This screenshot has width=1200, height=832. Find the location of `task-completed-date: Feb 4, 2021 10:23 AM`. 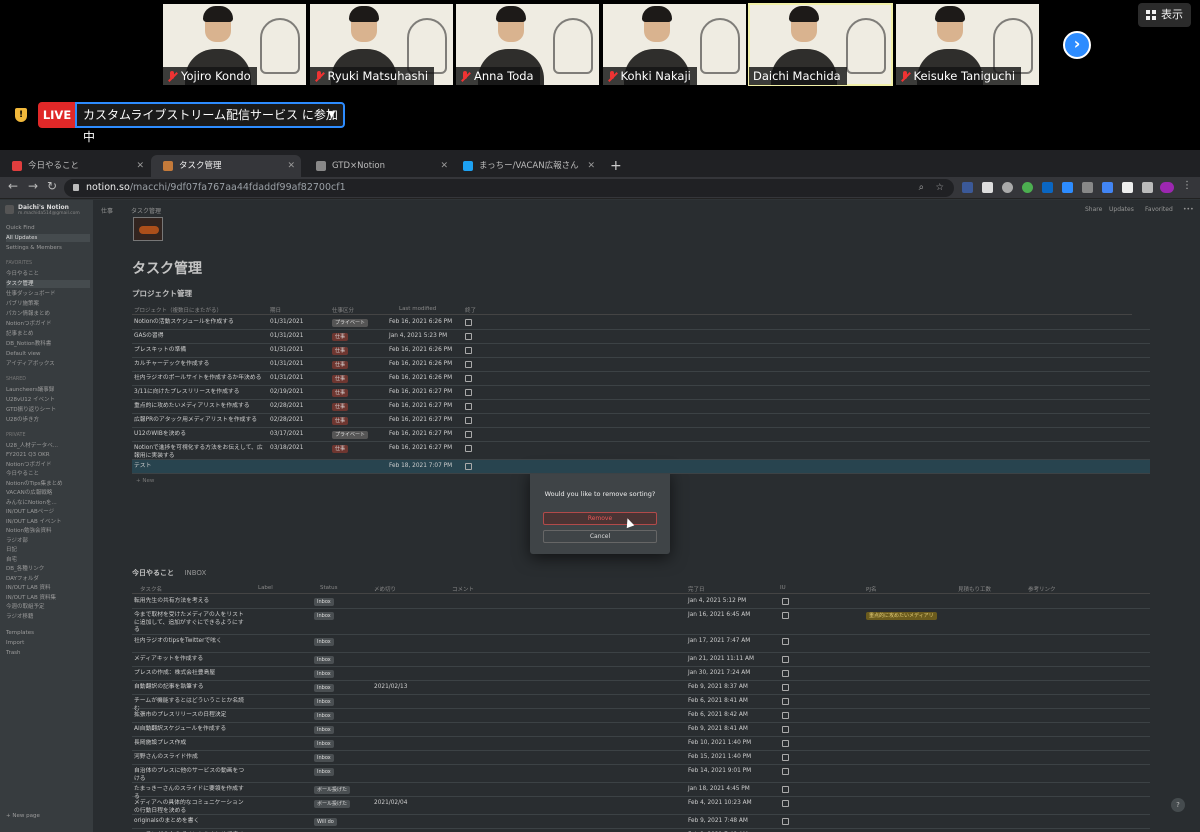

task-completed-date: Feb 4, 2021 10:23 AM is located at coordinates (720, 803).